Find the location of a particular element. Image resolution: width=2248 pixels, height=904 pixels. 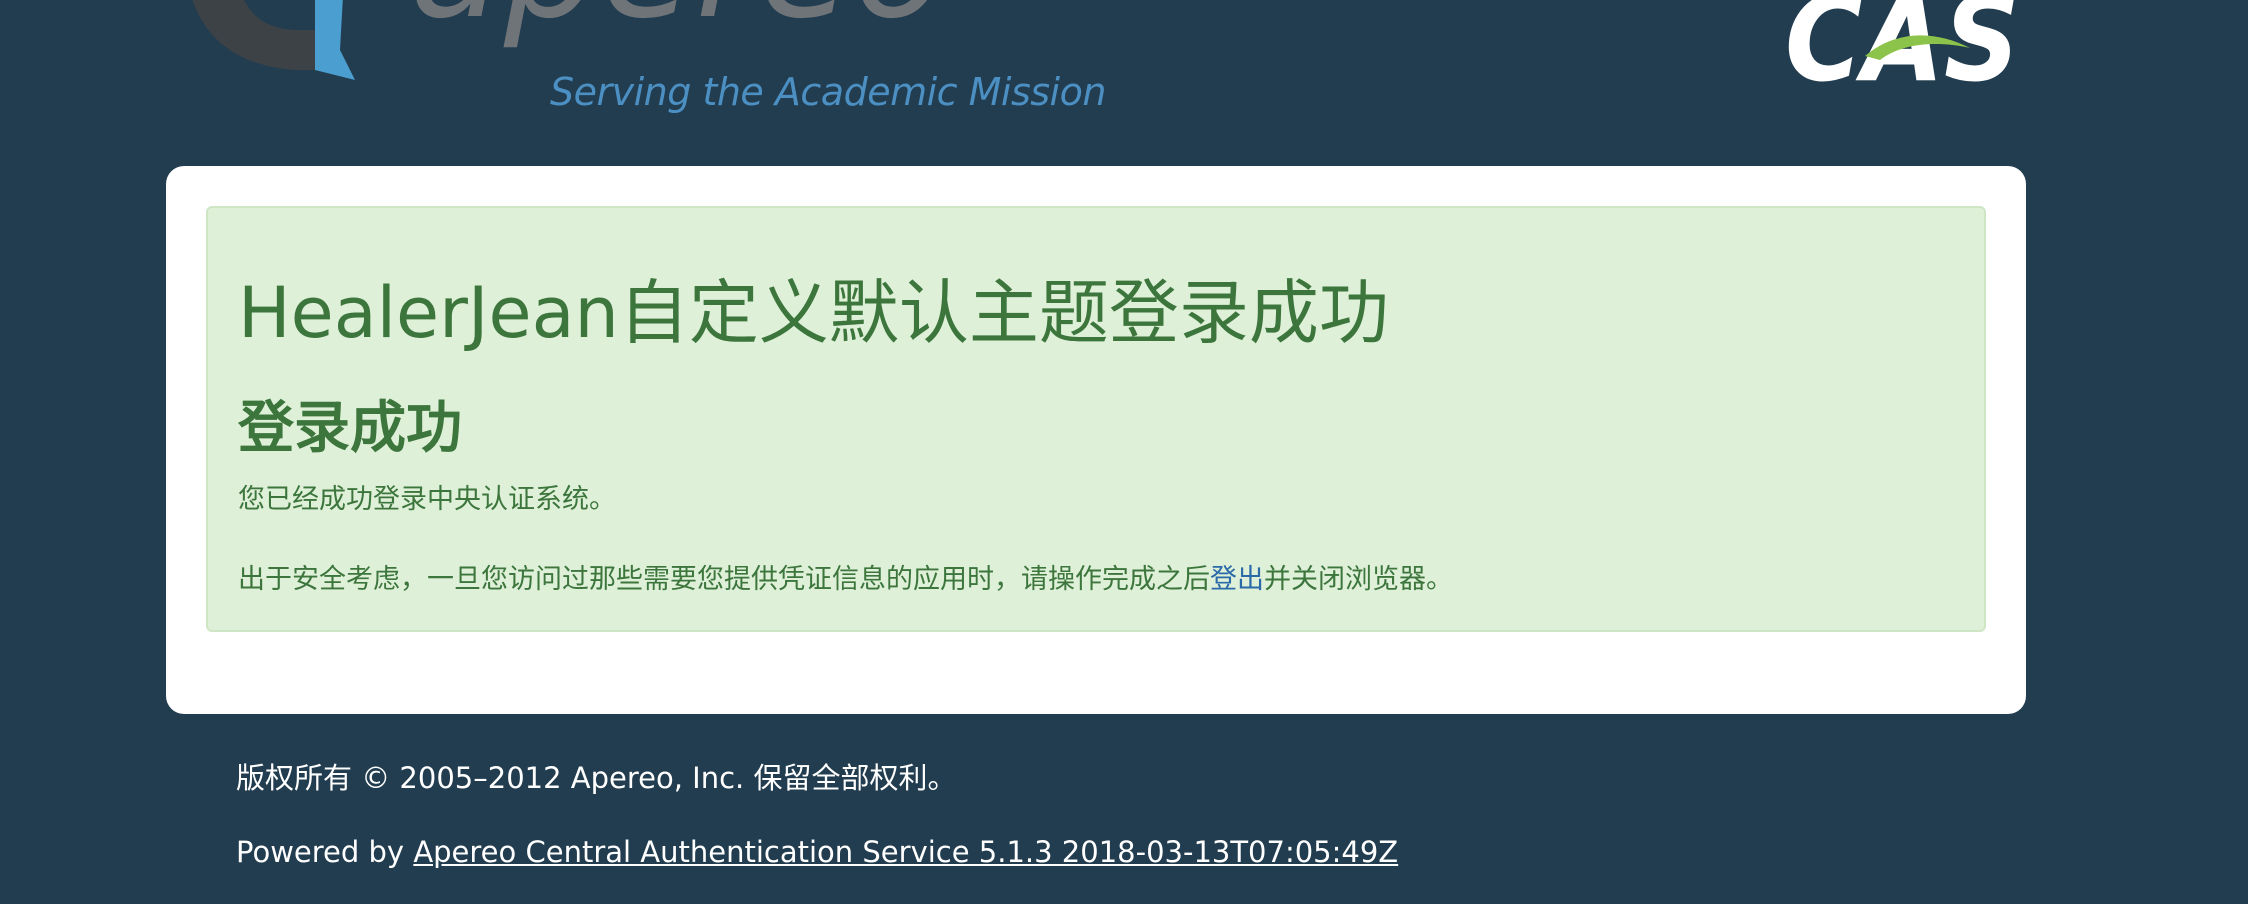

cas-logo-icon: CAS is located at coordinates (1902, 45).